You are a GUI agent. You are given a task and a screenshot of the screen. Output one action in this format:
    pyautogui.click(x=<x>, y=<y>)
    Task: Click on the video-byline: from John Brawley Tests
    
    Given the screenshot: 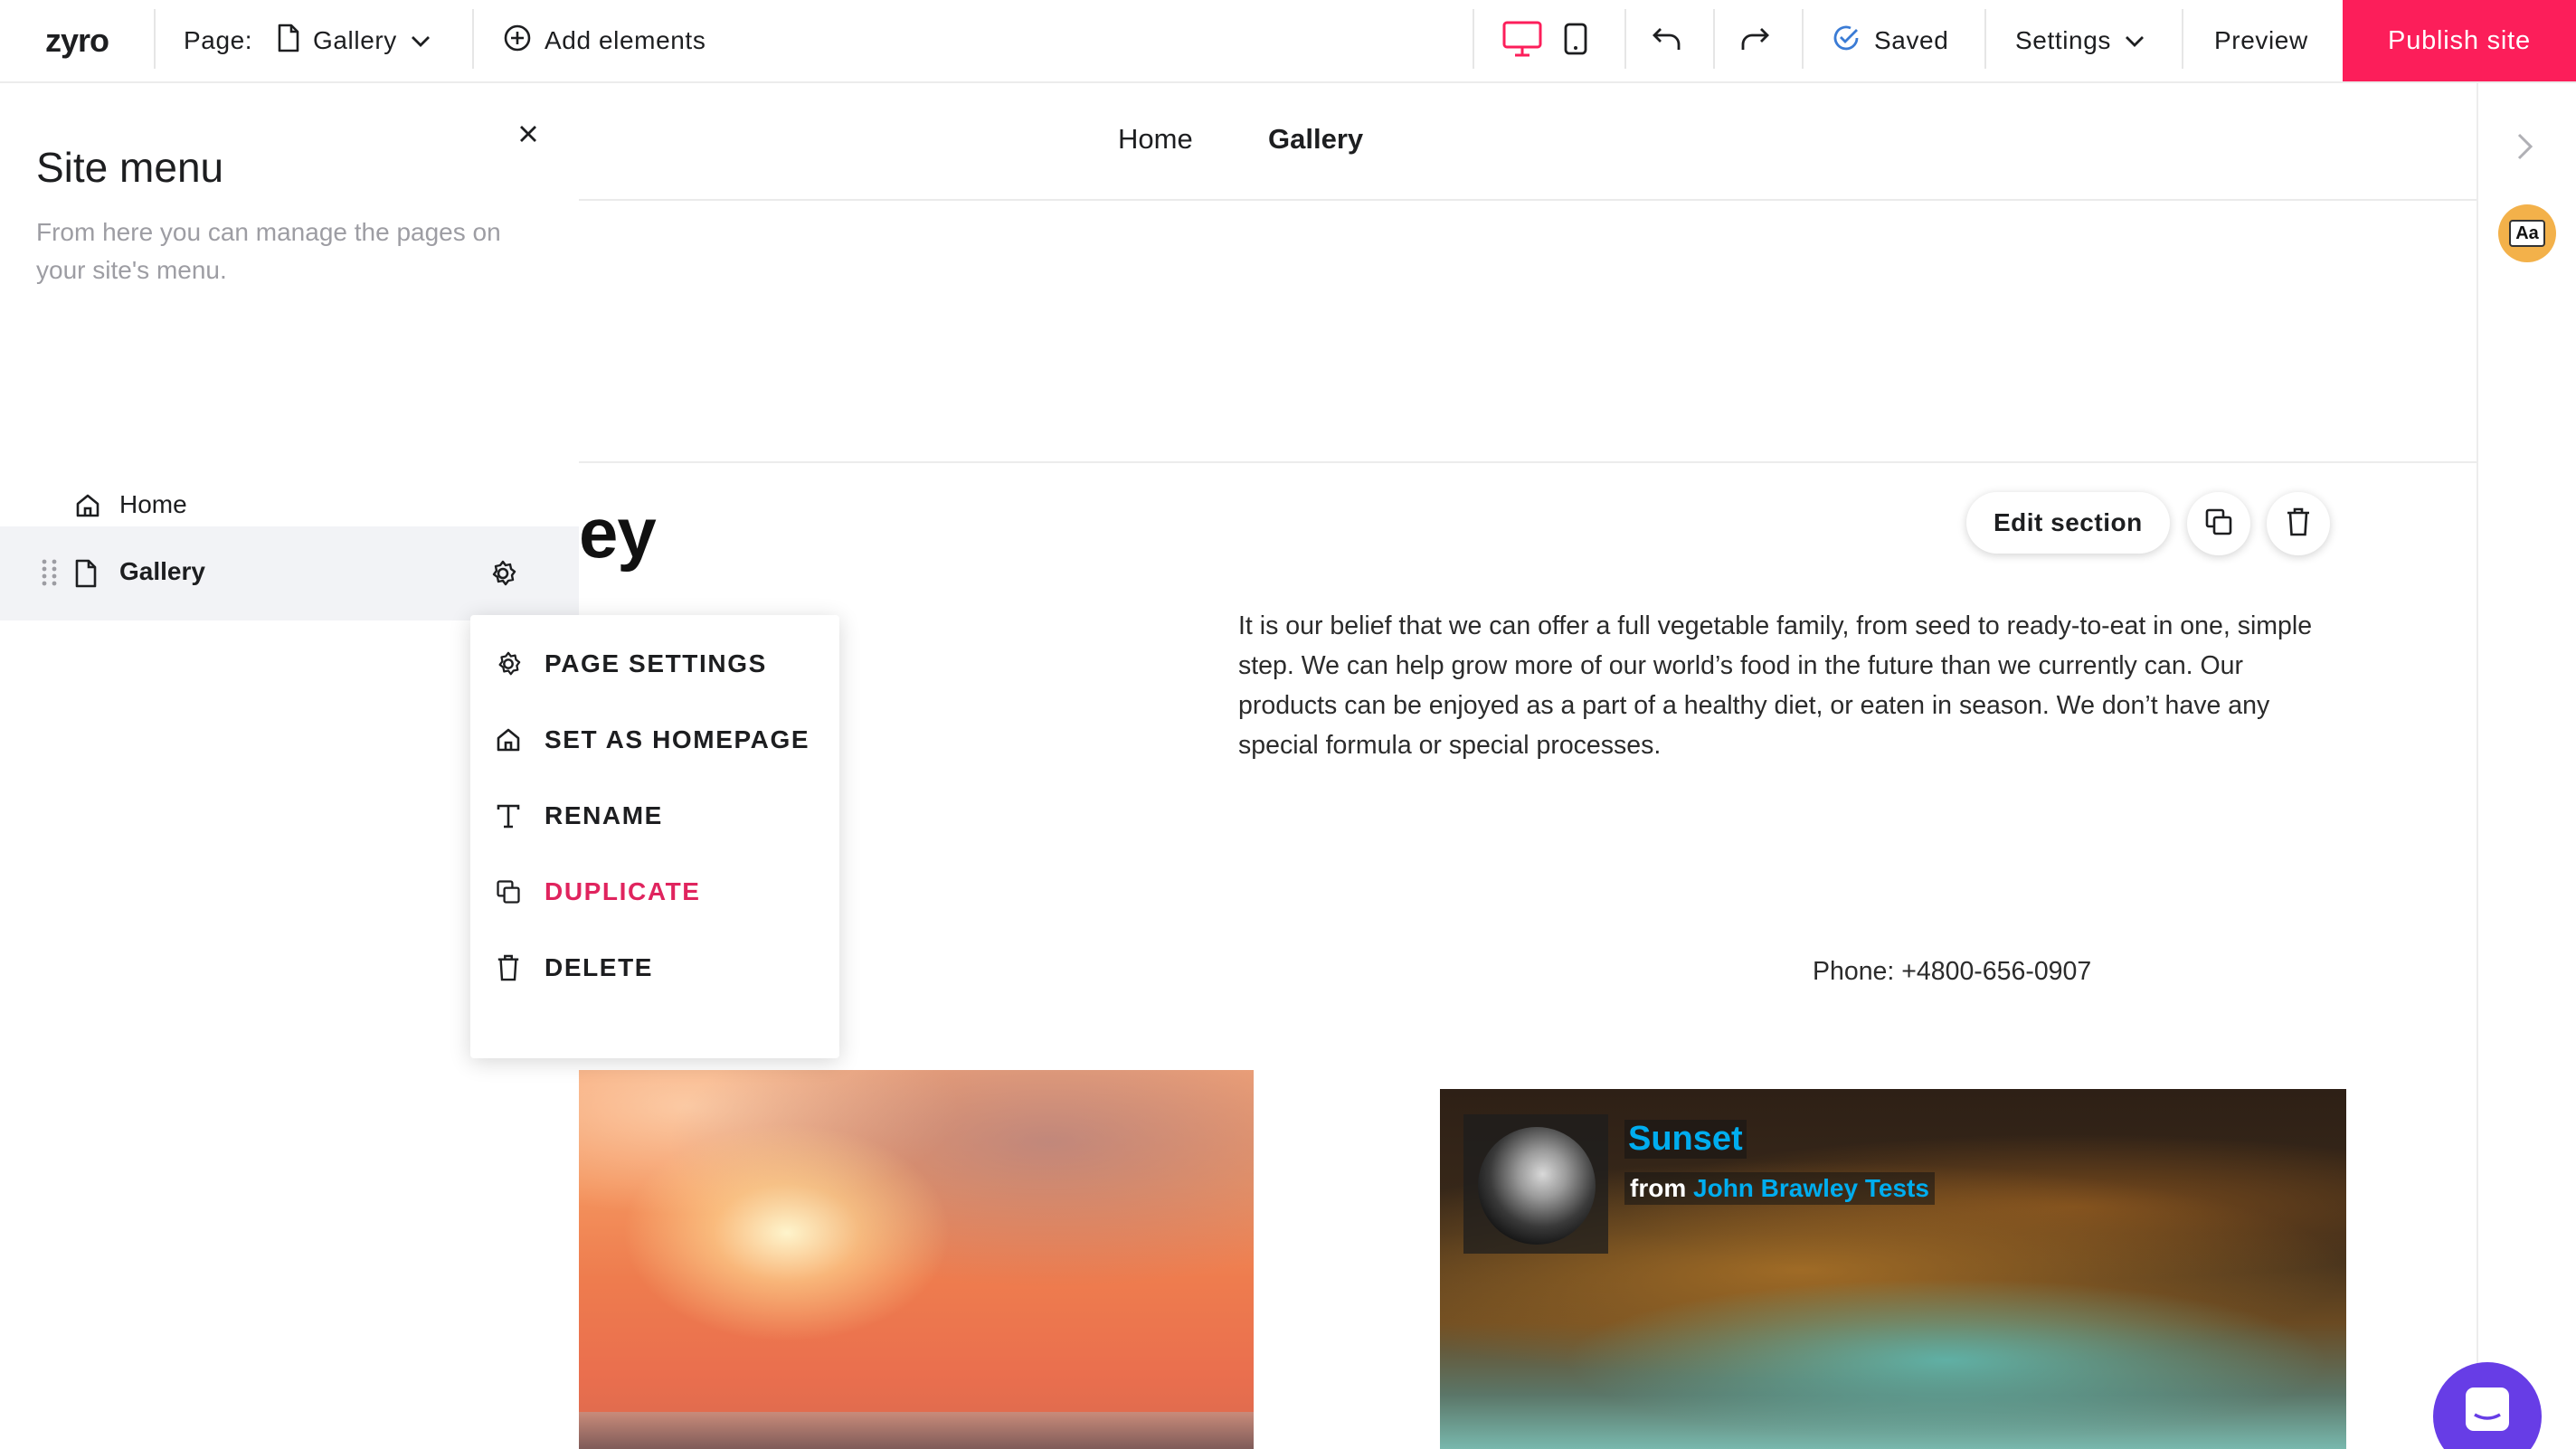 What is the action you would take?
    pyautogui.click(x=1779, y=1188)
    